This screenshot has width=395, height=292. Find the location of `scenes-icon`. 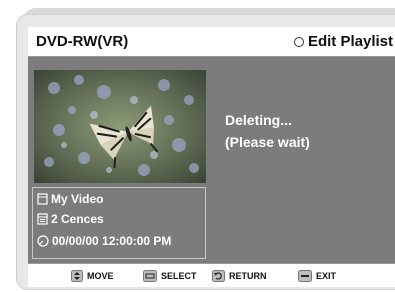

scenes-icon is located at coordinates (42, 219).